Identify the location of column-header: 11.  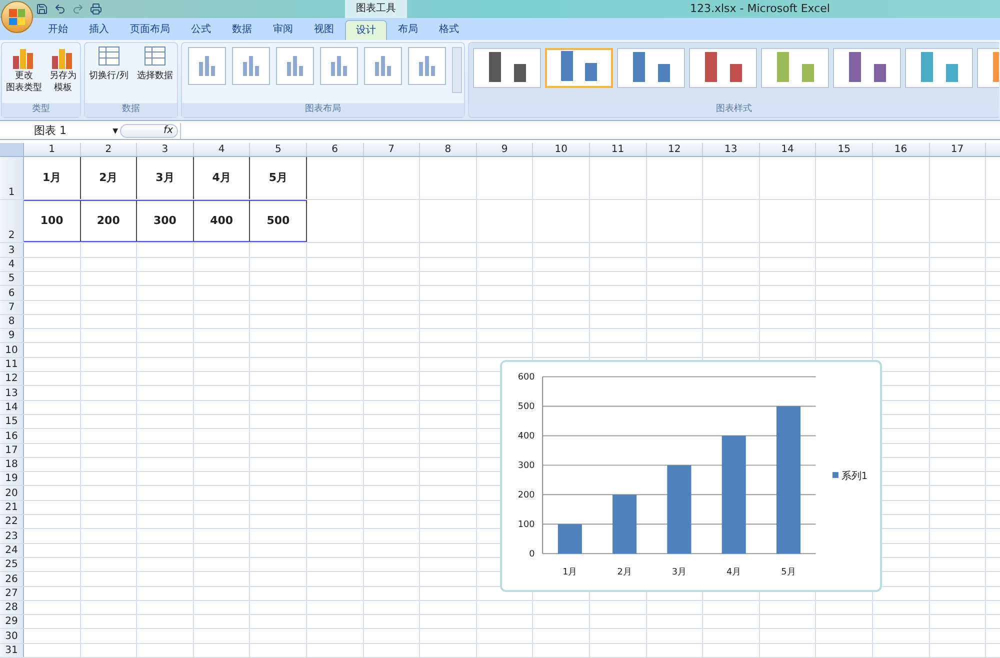
(618, 149).